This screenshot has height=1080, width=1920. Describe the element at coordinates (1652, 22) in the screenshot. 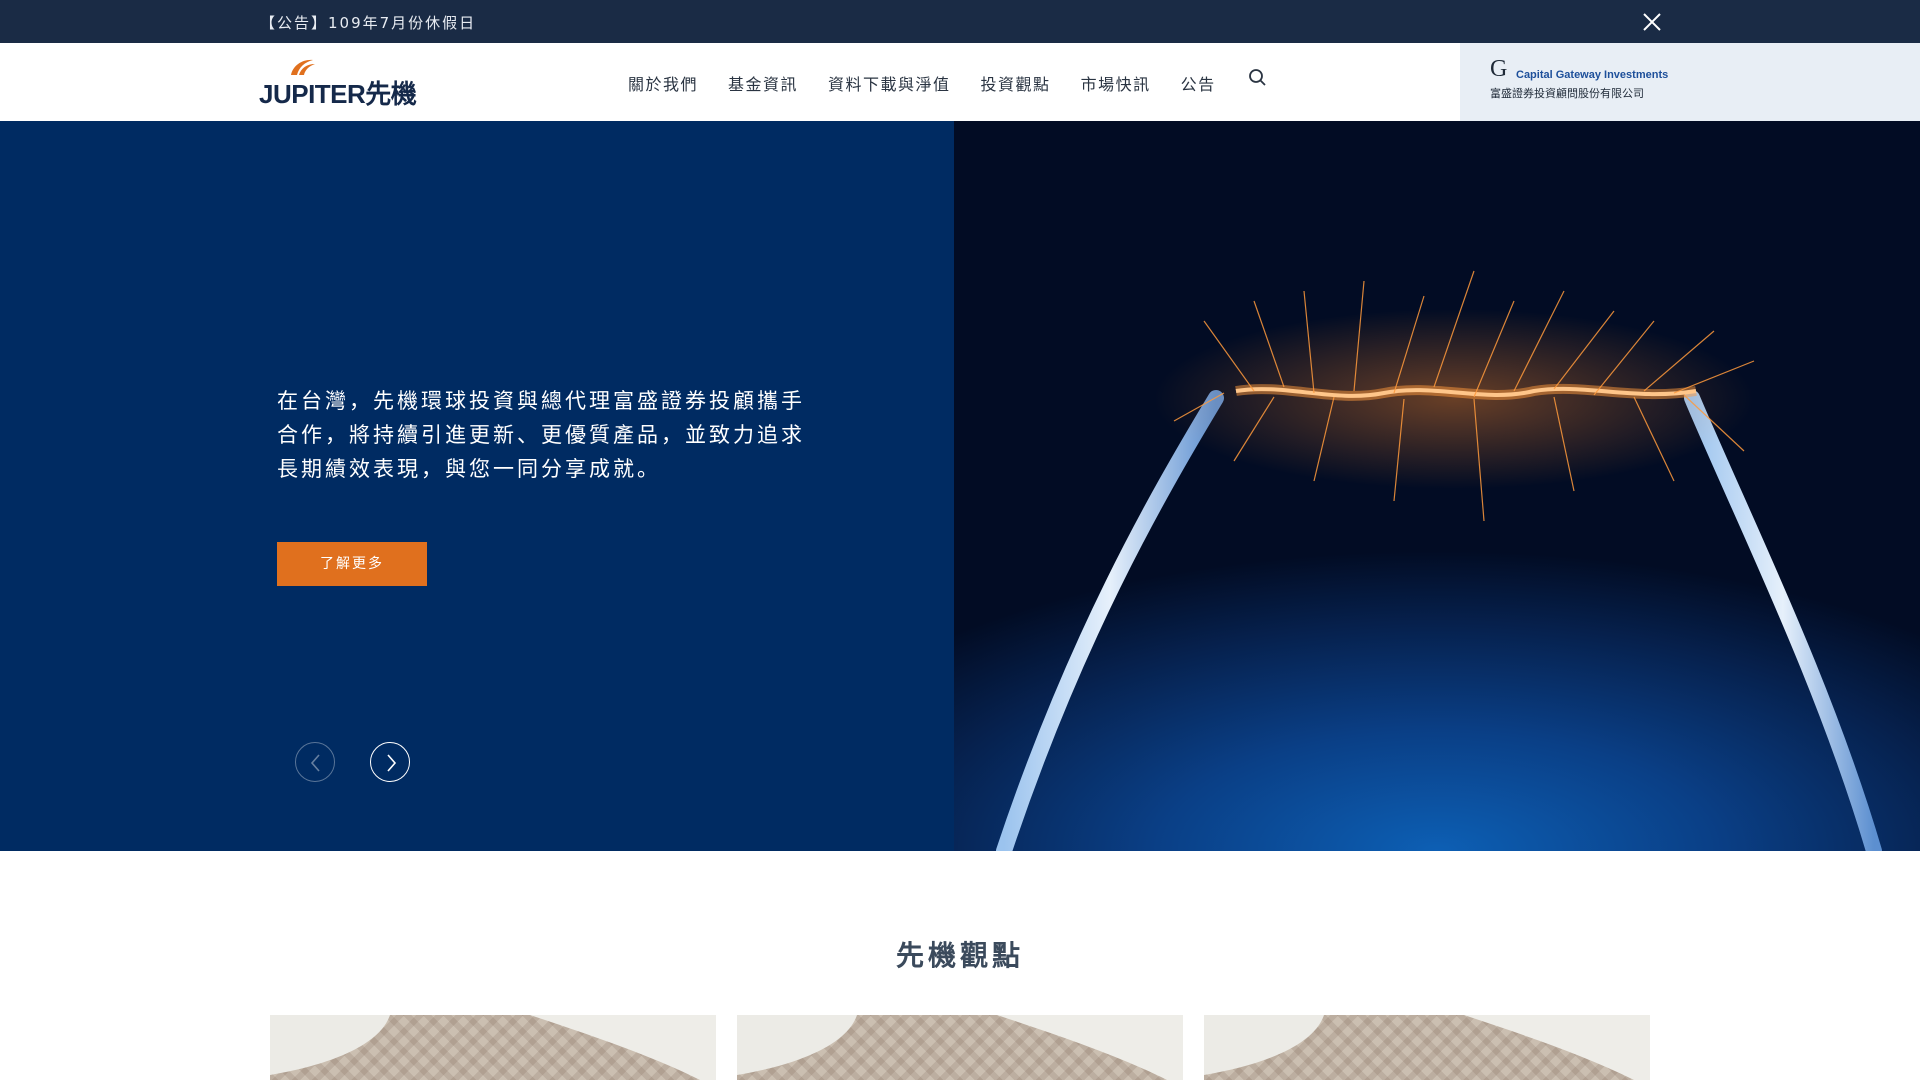

I see `close-icon` at that location.